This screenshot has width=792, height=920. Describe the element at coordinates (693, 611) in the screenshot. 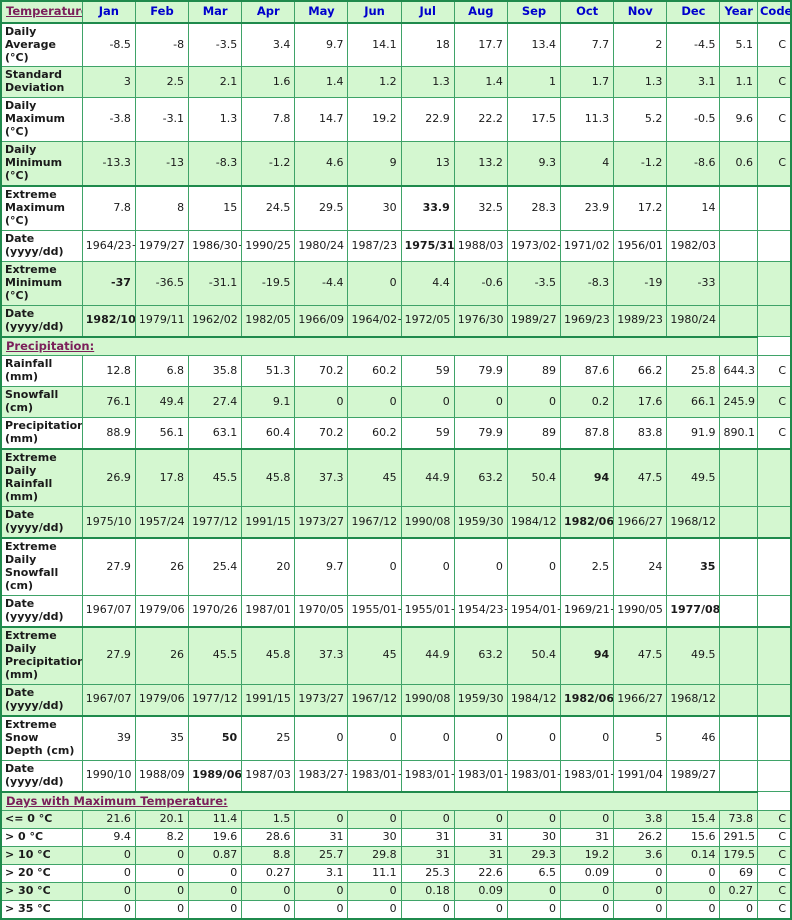

I see `cell-dec: 1977/08` at that location.